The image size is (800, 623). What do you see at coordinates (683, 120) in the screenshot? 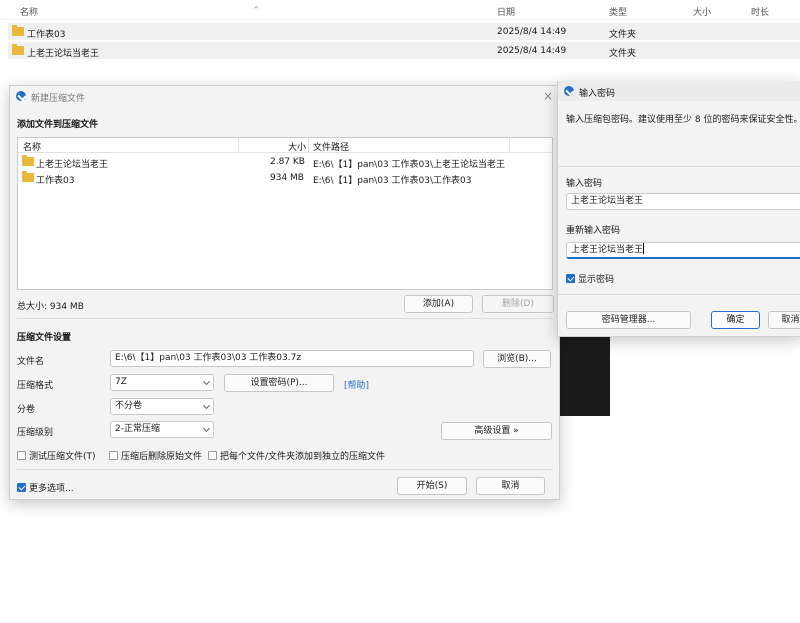
I see `password-description: 输入压缩包密码。建议使用至少 8 位的密码来保证安全性。` at bounding box center [683, 120].